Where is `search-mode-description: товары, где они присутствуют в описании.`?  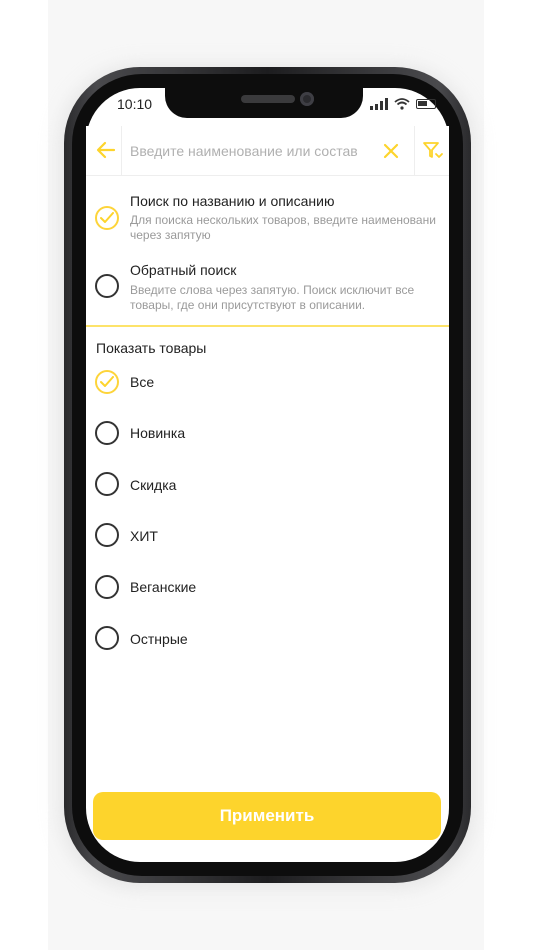
search-mode-description: товары, где они присутствуют в описании. is located at coordinates (248, 305).